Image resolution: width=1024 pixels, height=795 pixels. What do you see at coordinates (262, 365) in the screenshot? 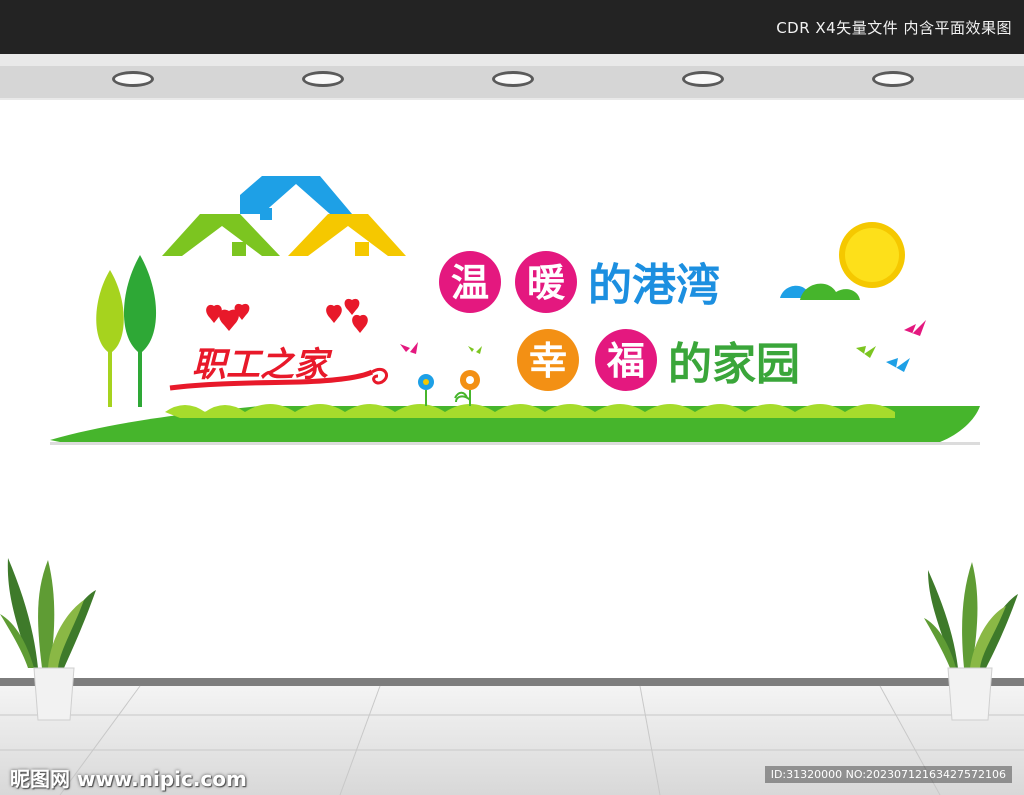
I see `logo-text: 职工之家` at bounding box center [262, 365].